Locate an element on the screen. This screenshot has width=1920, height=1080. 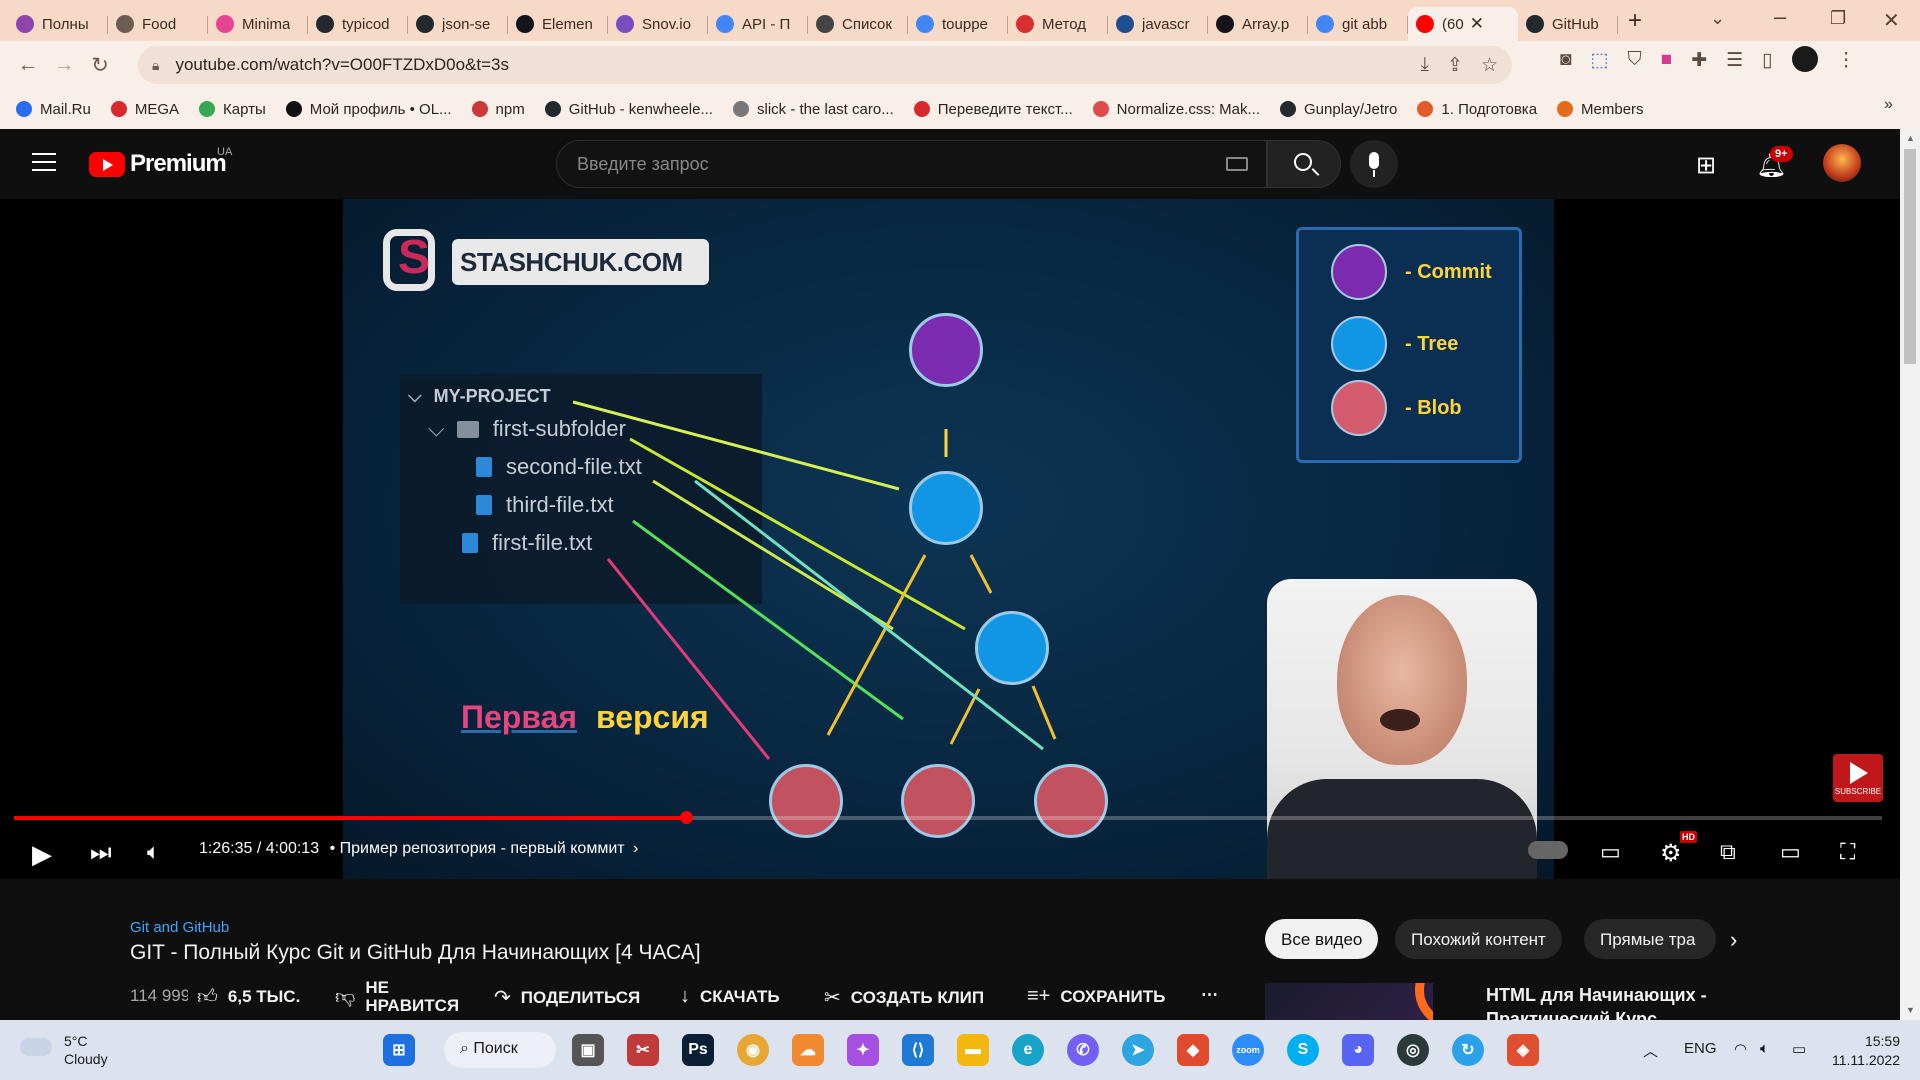
chip-live: Прямые тра is located at coordinates (1650, 939).